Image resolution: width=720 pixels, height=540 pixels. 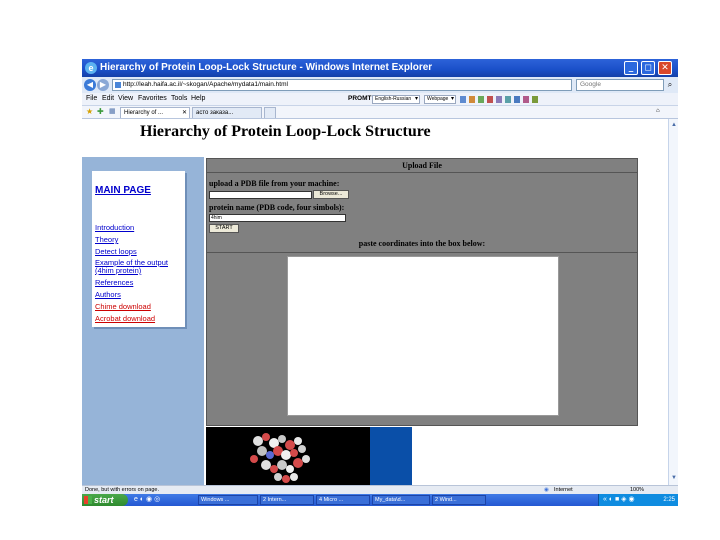 I want to click on translate-icon, so click(x=463, y=99).